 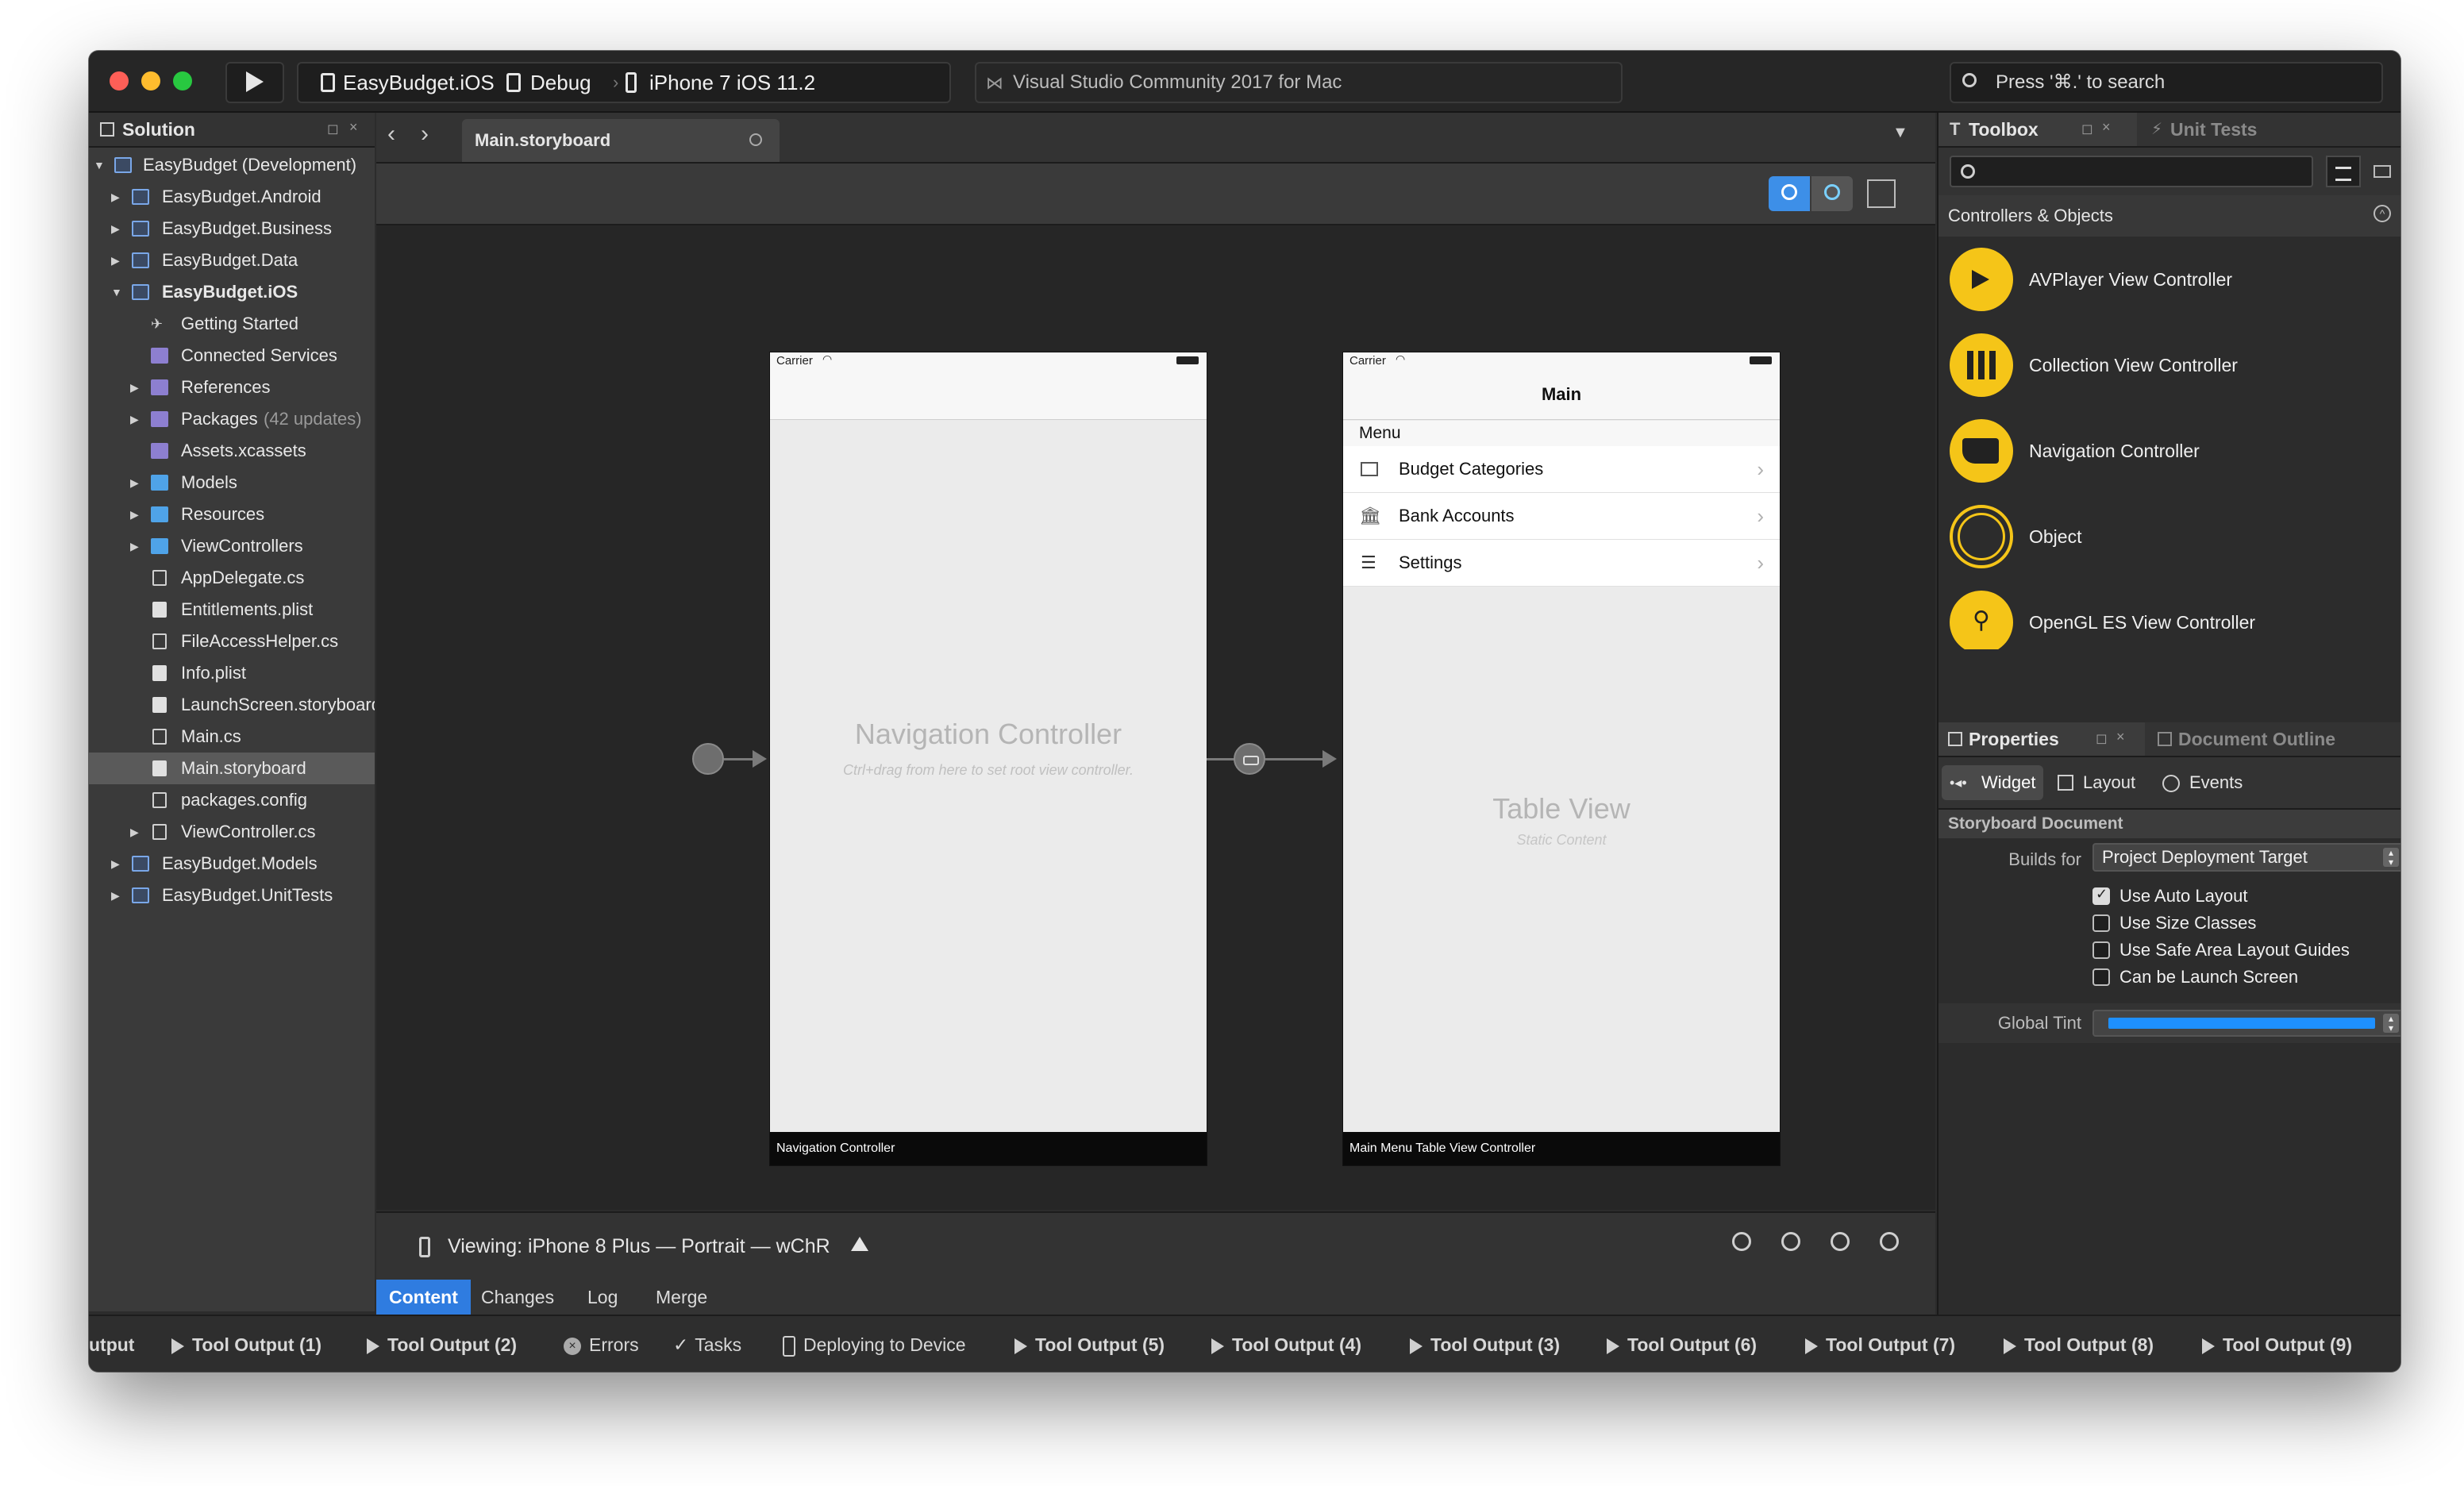 What do you see at coordinates (1561, 563) in the screenshot?
I see `table-cell-settings: ☰ Settings ›` at bounding box center [1561, 563].